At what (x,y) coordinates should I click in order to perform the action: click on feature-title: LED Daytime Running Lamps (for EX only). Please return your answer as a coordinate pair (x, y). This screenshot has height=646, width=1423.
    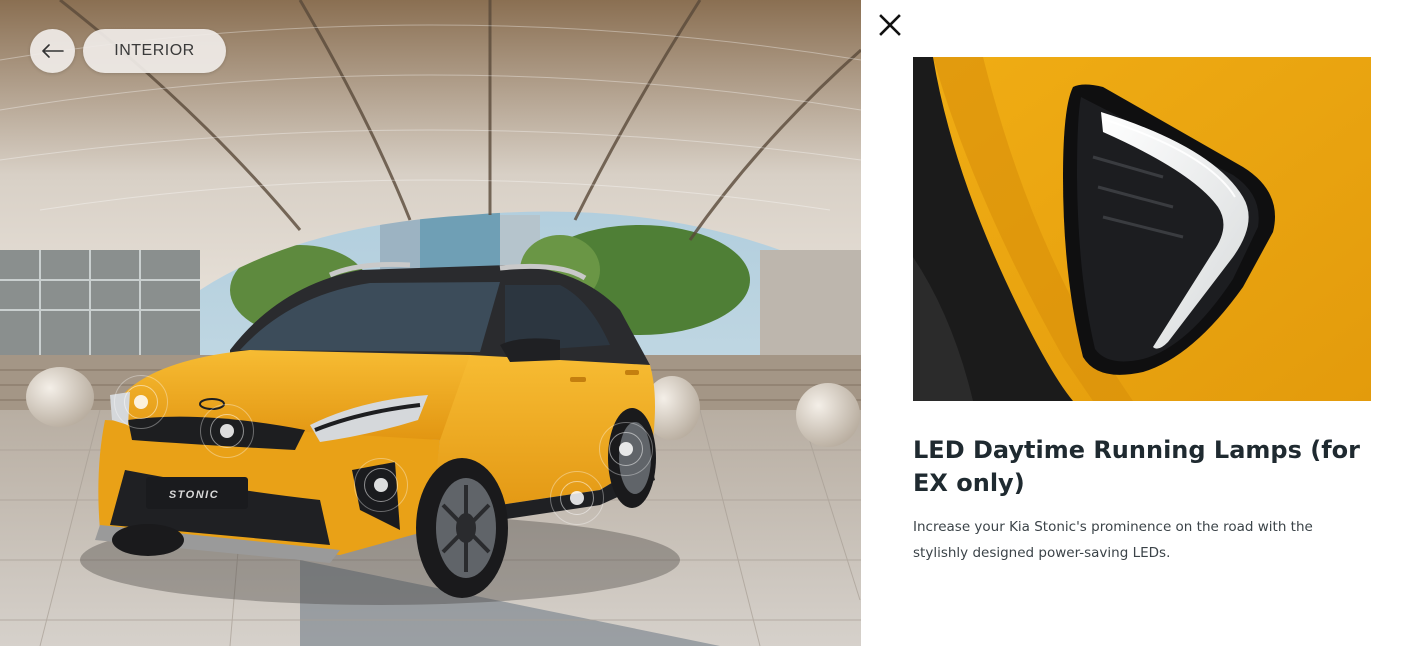
    Looking at the image, I should click on (1136, 466).